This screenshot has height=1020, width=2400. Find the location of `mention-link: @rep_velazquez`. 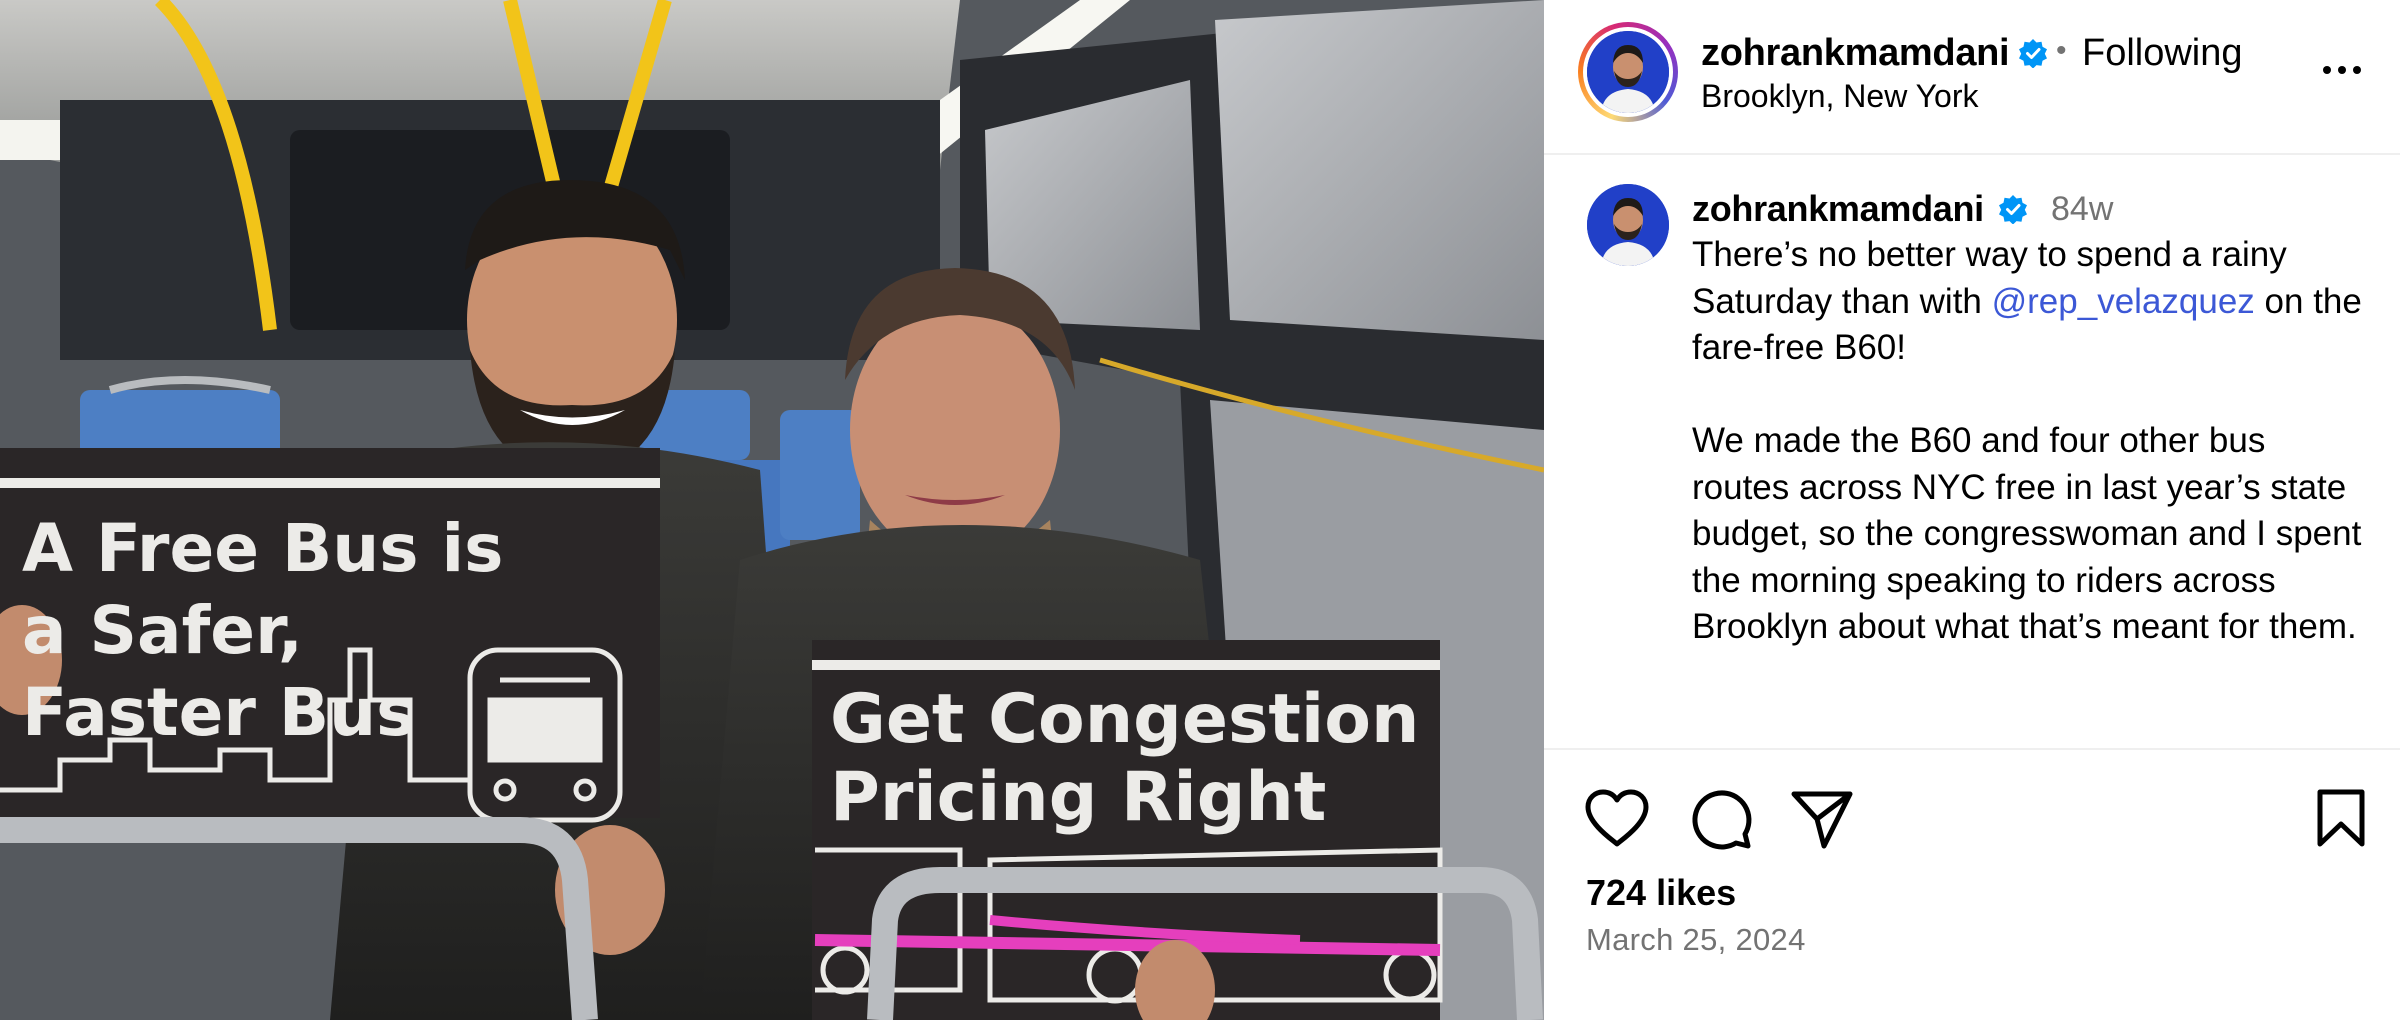

mention-link: @rep_velazquez is located at coordinates (2123, 301).